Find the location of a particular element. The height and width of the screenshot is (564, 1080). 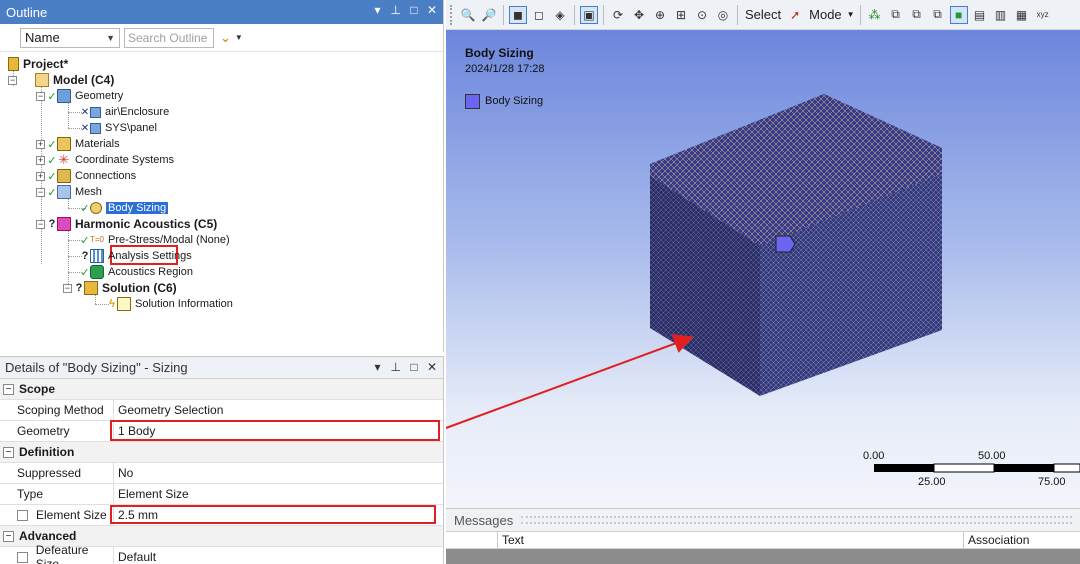

toolbar-grip is located at coordinates (452, 14).